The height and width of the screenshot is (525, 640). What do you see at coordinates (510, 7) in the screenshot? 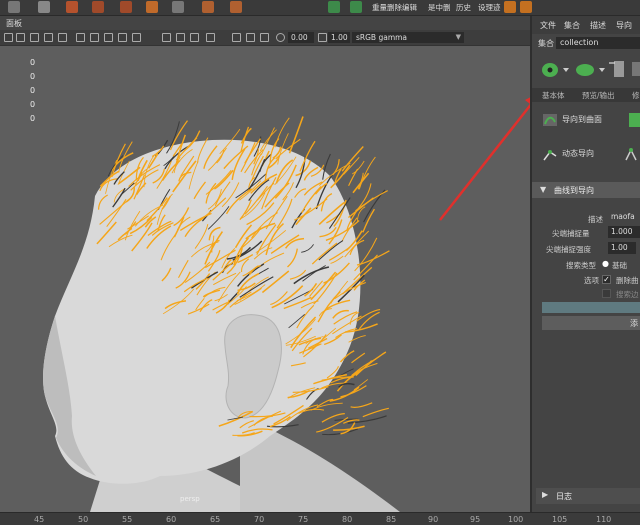
I see `shelf-icon-a` at bounding box center [510, 7].